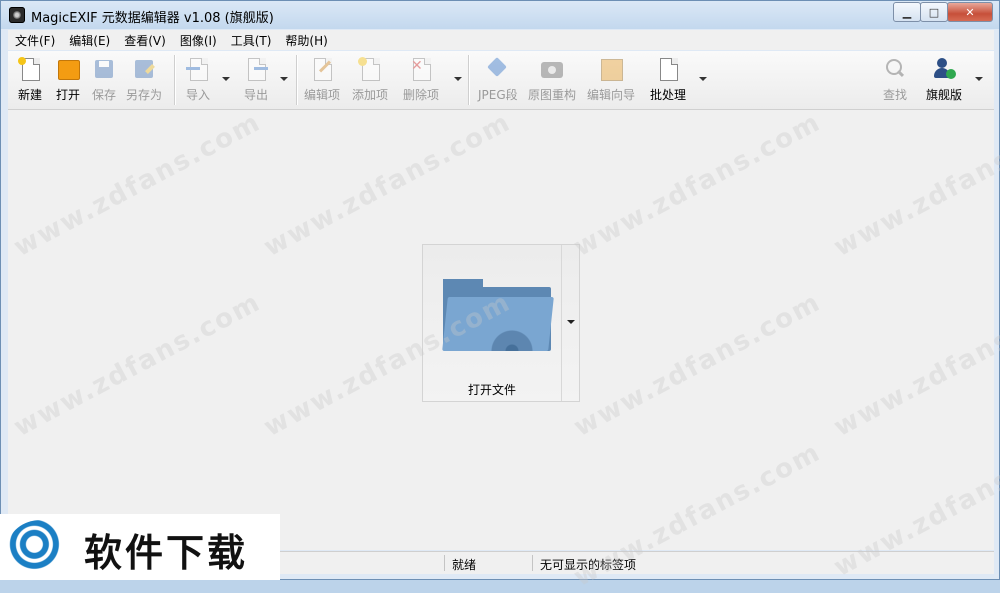 Image resolution: width=1000 pixels, height=593 pixels. I want to click on edition-button: 旗舰版, so click(944, 80).